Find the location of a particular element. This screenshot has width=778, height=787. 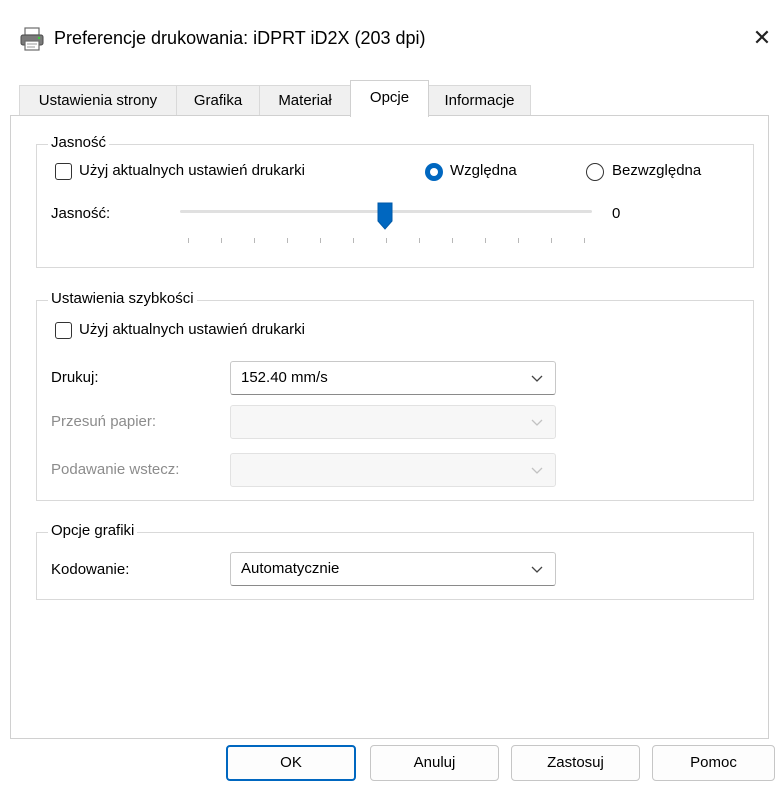

brightness-slider-value: 0 is located at coordinates (616, 213).